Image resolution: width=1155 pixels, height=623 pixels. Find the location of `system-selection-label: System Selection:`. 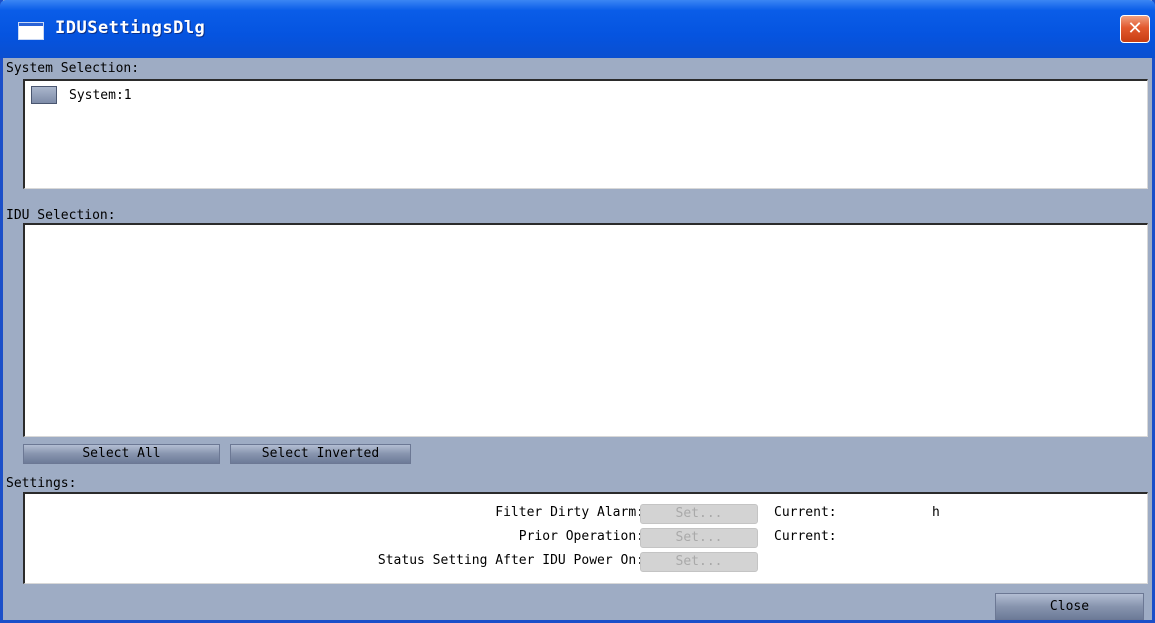

system-selection-label: System Selection: is located at coordinates (73, 68).